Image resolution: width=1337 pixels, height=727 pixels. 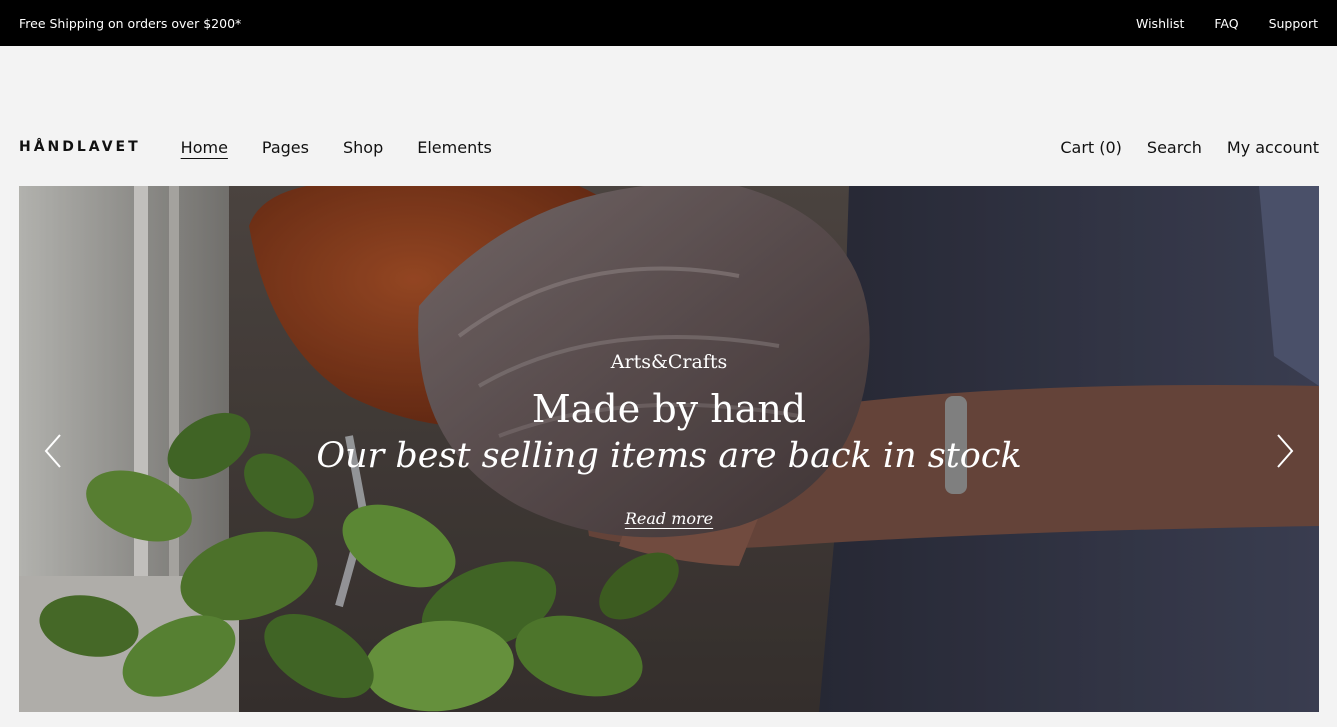 I want to click on search-link: Search, so click(x=1174, y=147).